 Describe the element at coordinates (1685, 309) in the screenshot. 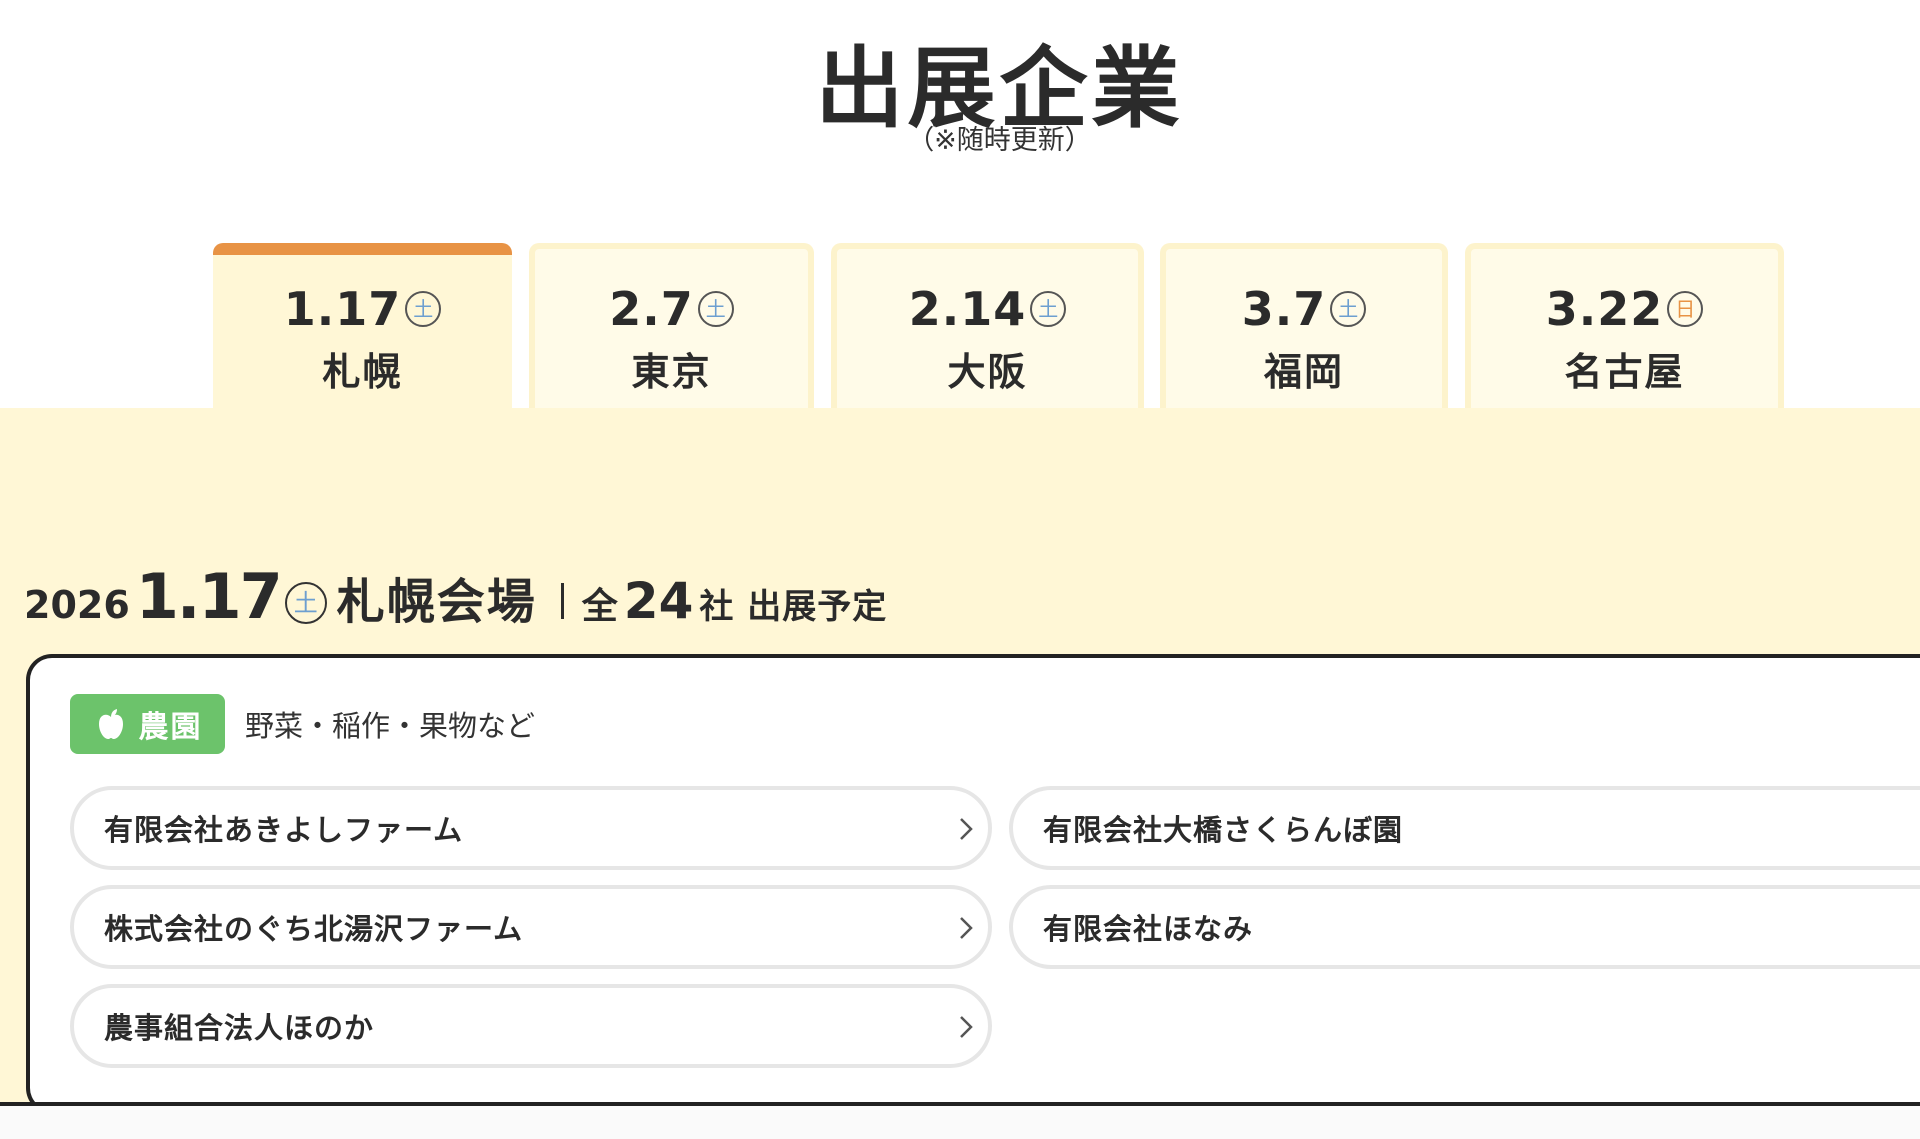

I see `weekday-badge: 日` at that location.